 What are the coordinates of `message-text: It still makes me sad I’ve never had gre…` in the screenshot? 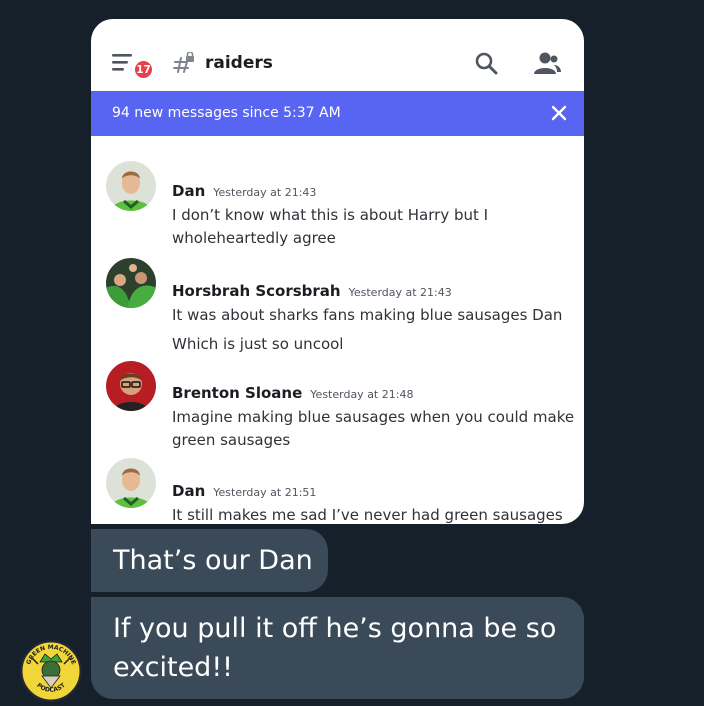 It's located at (367, 515).